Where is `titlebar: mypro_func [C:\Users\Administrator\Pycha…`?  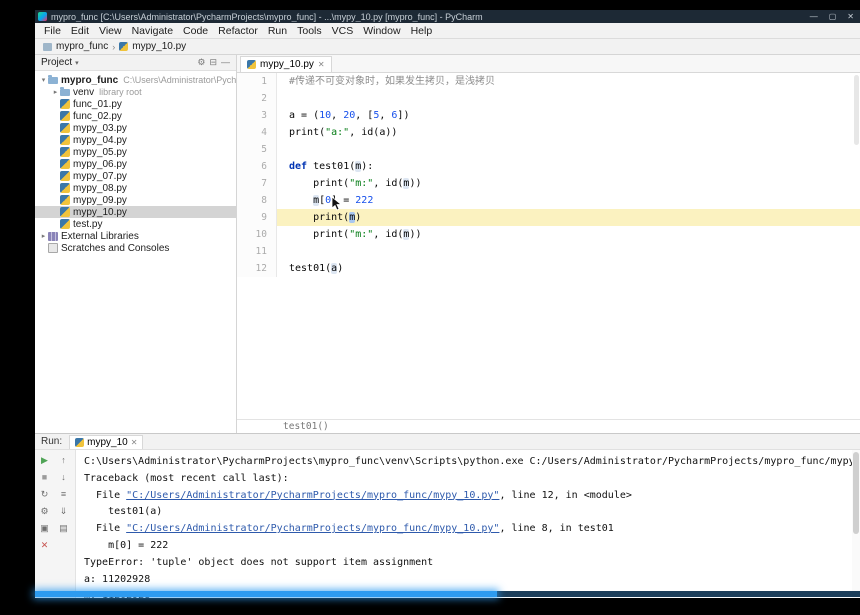 titlebar: mypro_func [C:\Users\Administrator\Pycha… is located at coordinates (447, 16).